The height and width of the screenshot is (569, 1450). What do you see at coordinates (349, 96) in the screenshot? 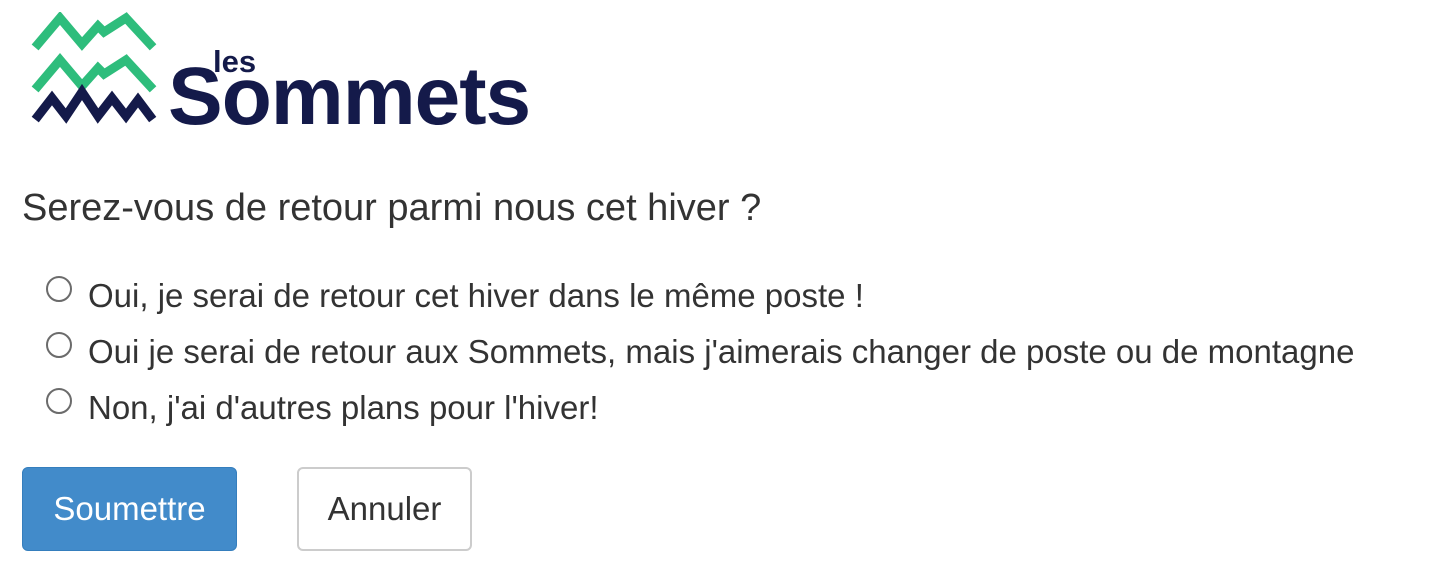
I see `logo-text-sommets: Sommets` at bounding box center [349, 96].